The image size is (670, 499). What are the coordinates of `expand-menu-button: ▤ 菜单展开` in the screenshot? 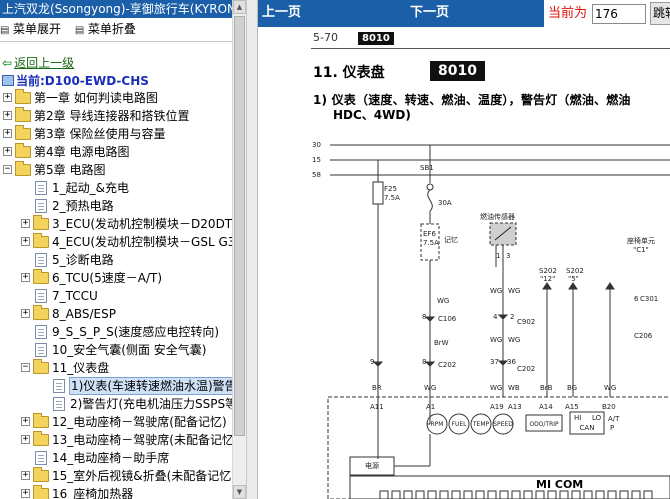 It's located at (30, 30).